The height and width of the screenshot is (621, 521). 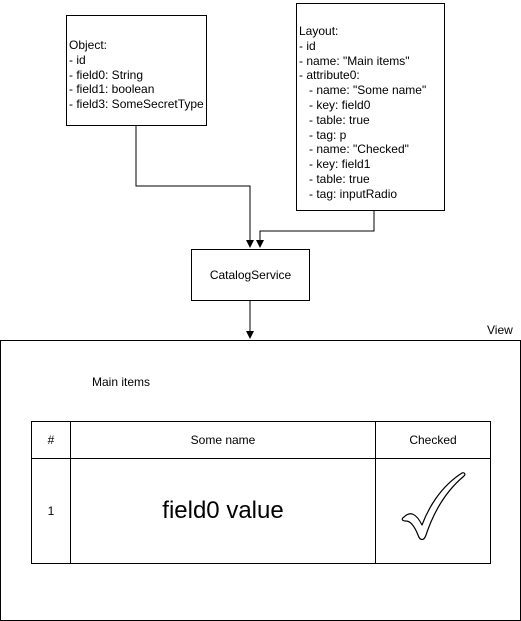 What do you see at coordinates (112, 89) in the screenshot?
I see `object-line: - field1: boolean` at bounding box center [112, 89].